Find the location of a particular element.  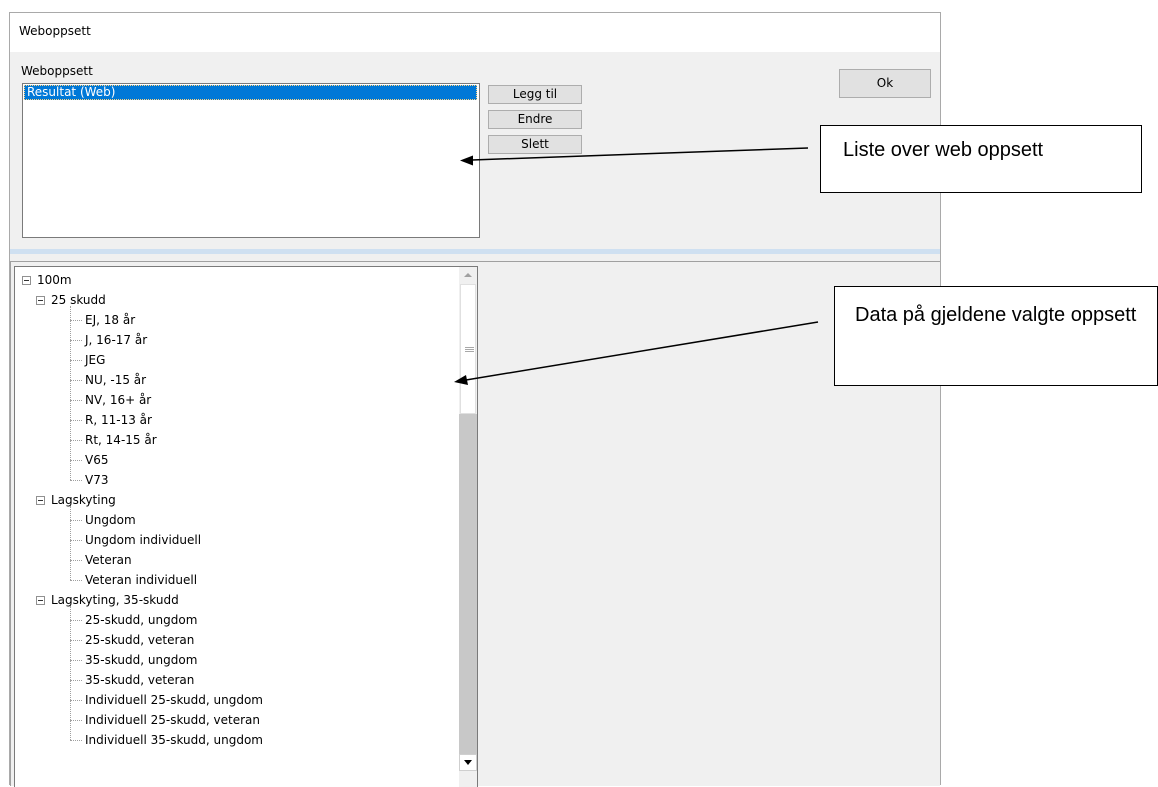

tree-node-leaf: J, 16-17 år is located at coordinates (116, 340).